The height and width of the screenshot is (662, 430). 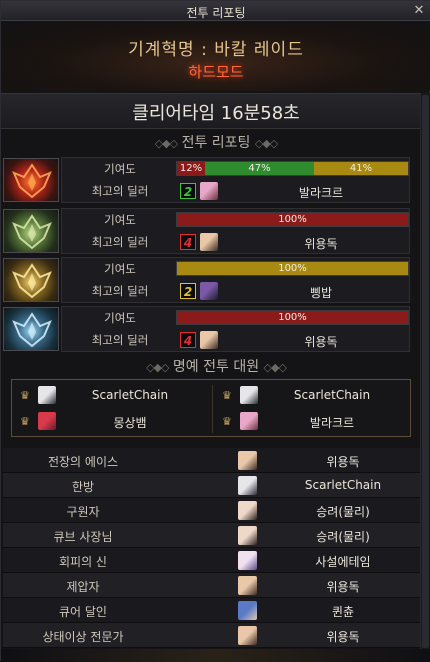 What do you see at coordinates (211, 635) in the screenshot?
I see `award-row: 상태이상 전문가 위용독` at bounding box center [211, 635].